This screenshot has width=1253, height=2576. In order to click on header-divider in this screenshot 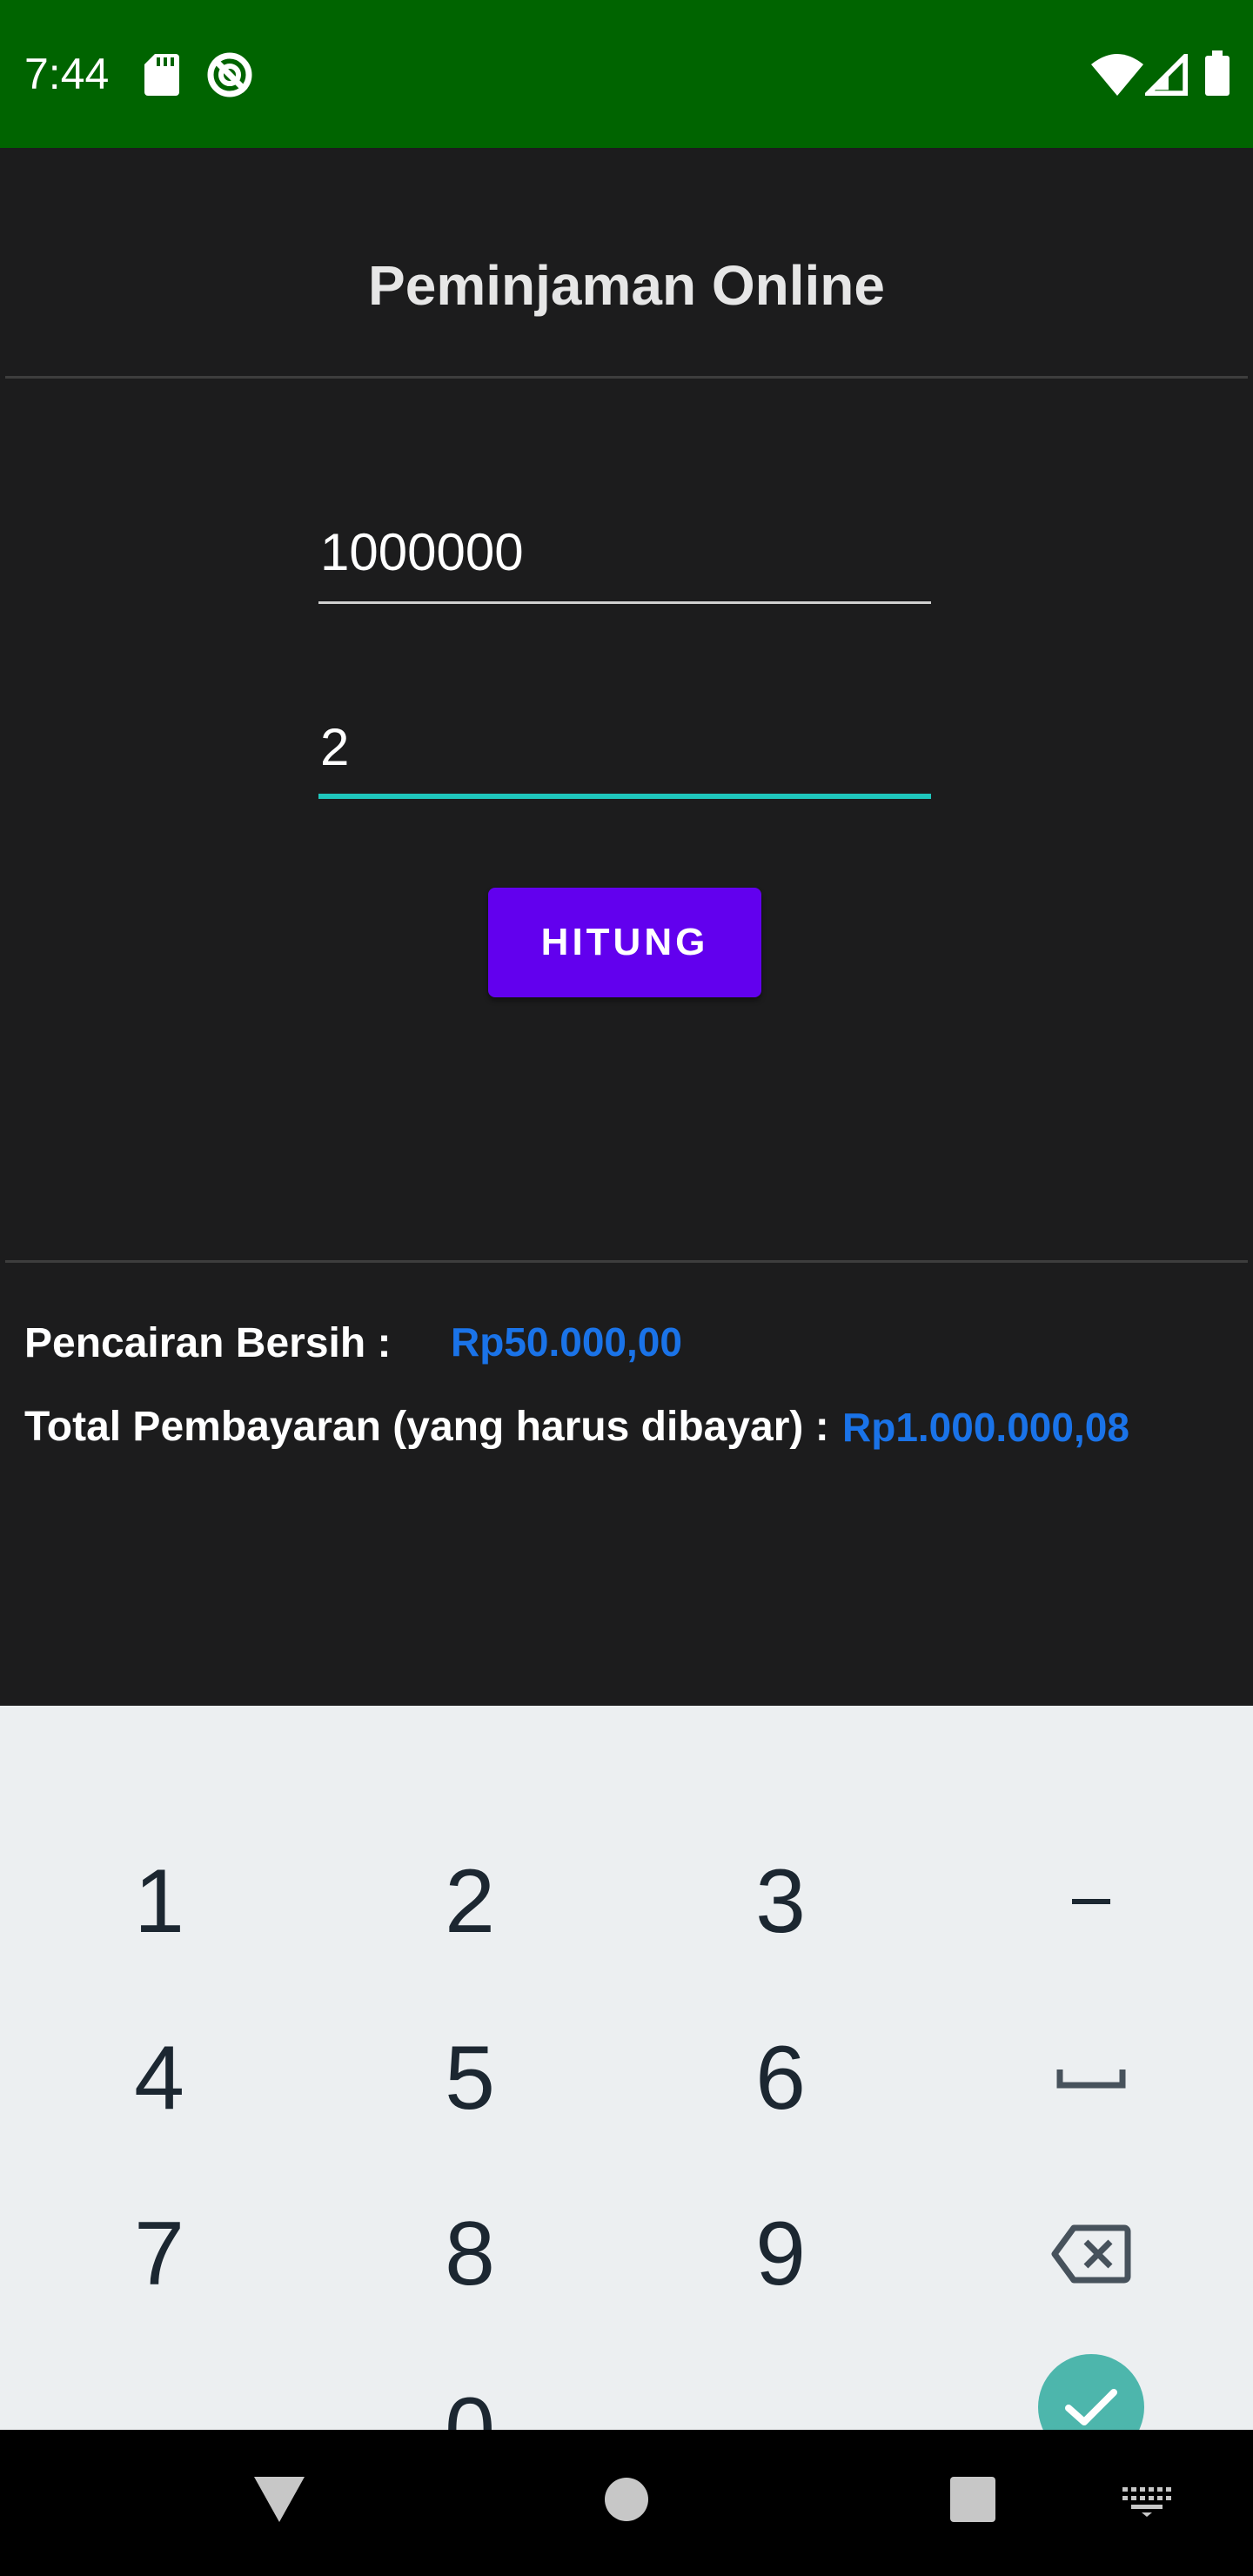, I will do `click(626, 377)`.